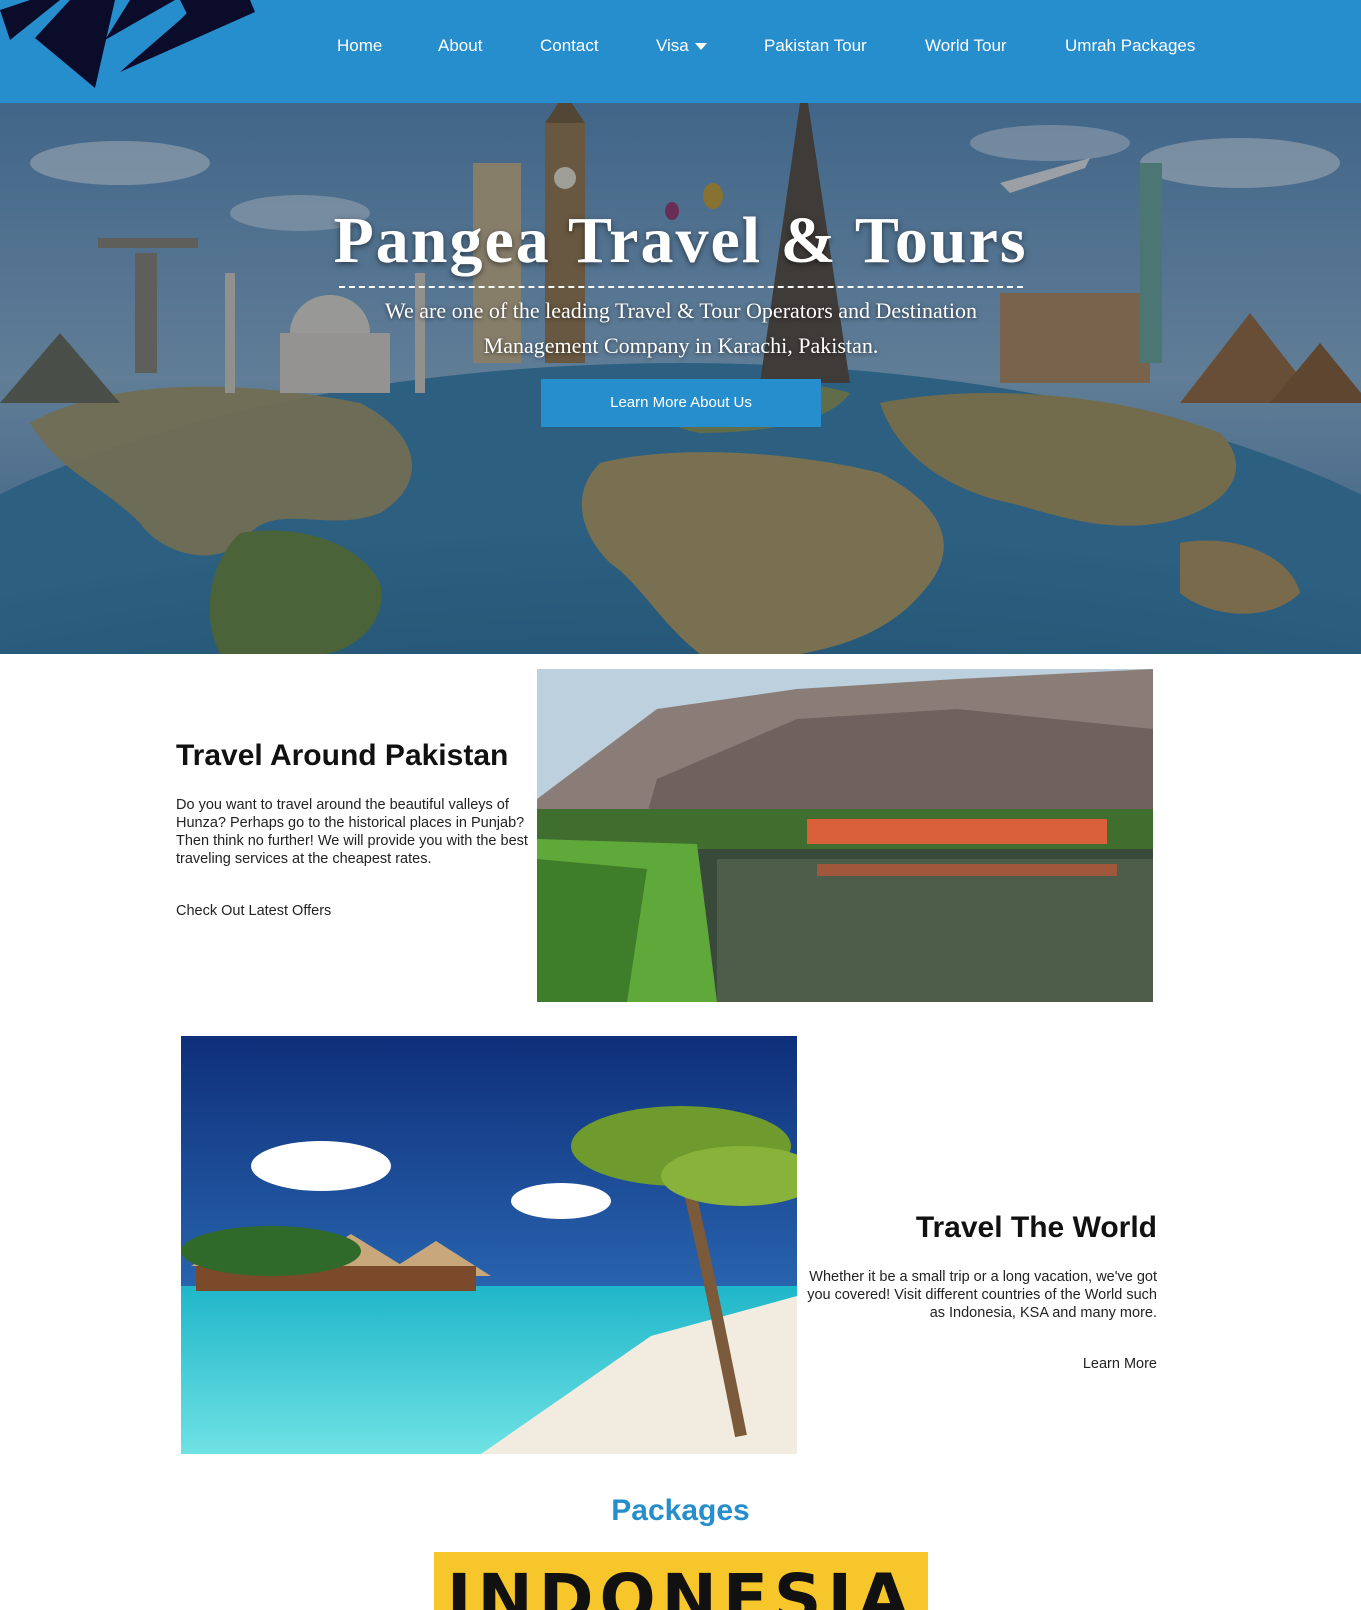 This screenshot has height=1610, width=1361. I want to click on world-beach-image, so click(489, 1245).